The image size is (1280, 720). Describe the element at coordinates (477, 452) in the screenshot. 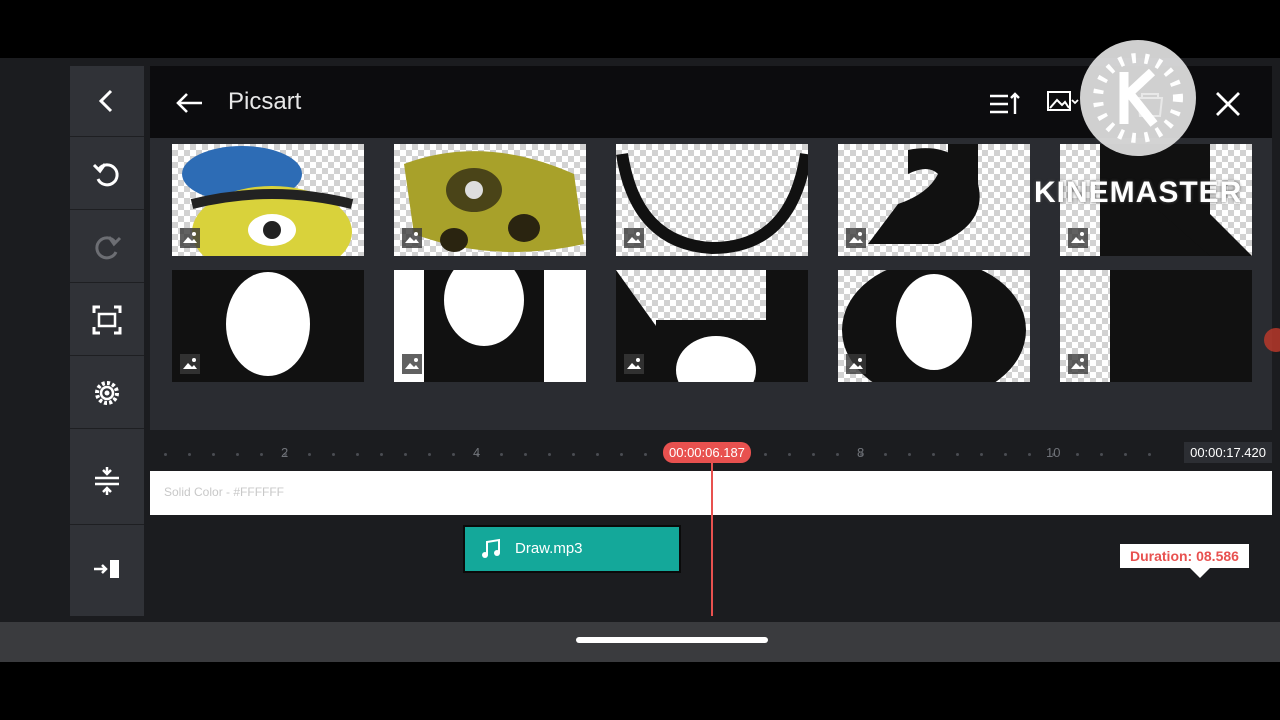

I see `ruler-label: 4` at that location.